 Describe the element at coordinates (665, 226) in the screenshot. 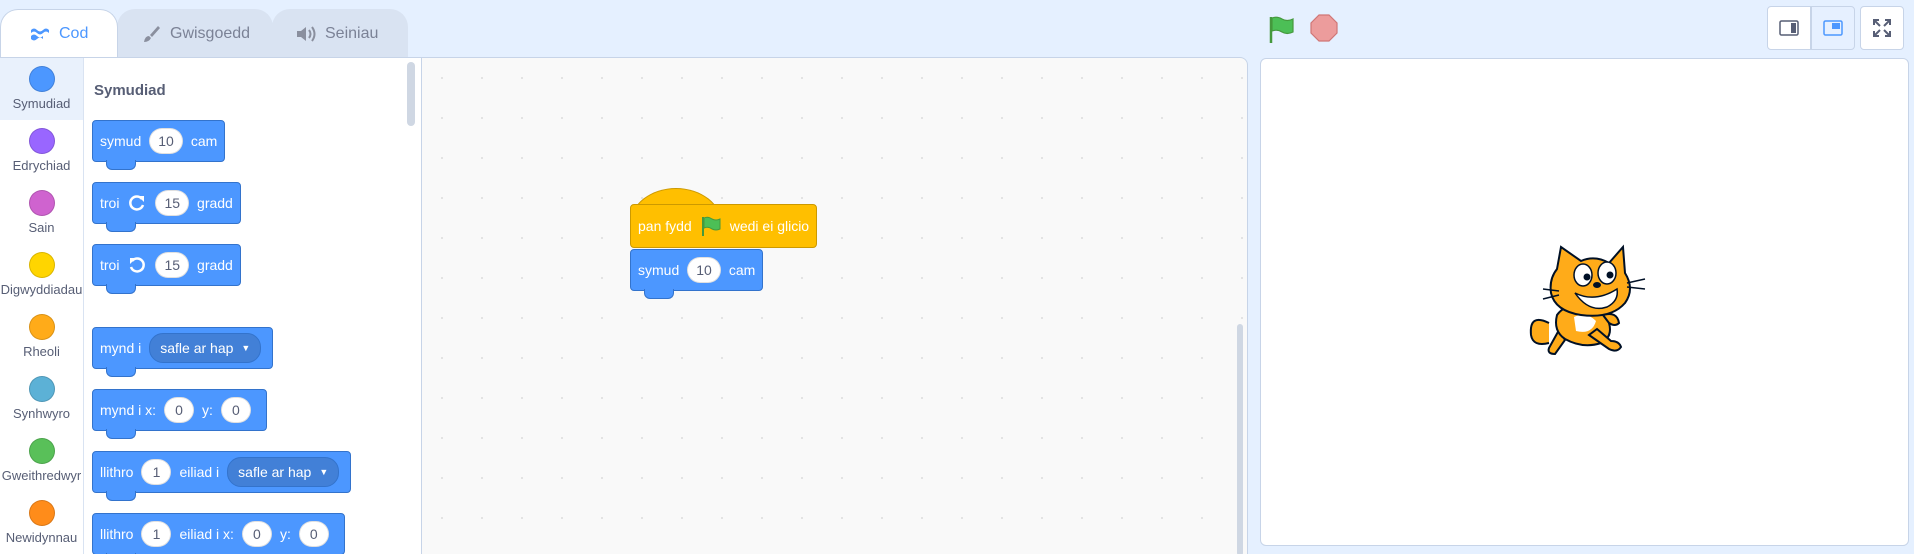

I see `block-text: pan fydd` at that location.